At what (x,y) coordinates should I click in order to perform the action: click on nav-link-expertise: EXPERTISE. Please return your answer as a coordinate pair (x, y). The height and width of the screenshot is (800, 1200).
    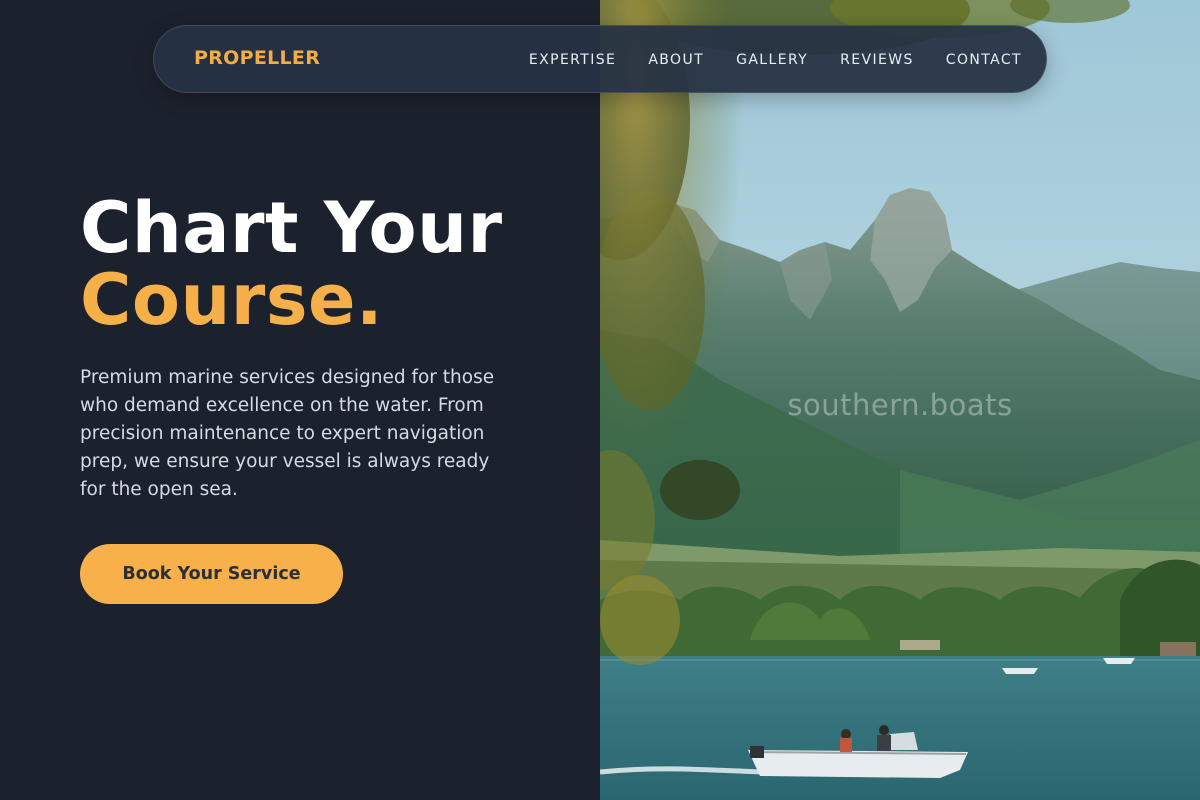
    Looking at the image, I should click on (572, 60).